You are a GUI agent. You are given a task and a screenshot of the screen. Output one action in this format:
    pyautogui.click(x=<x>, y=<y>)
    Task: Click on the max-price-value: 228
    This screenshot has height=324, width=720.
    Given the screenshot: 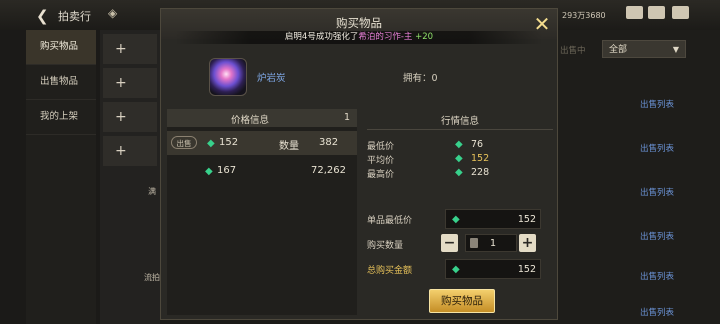 What is the action you would take?
    pyautogui.click(x=480, y=172)
    